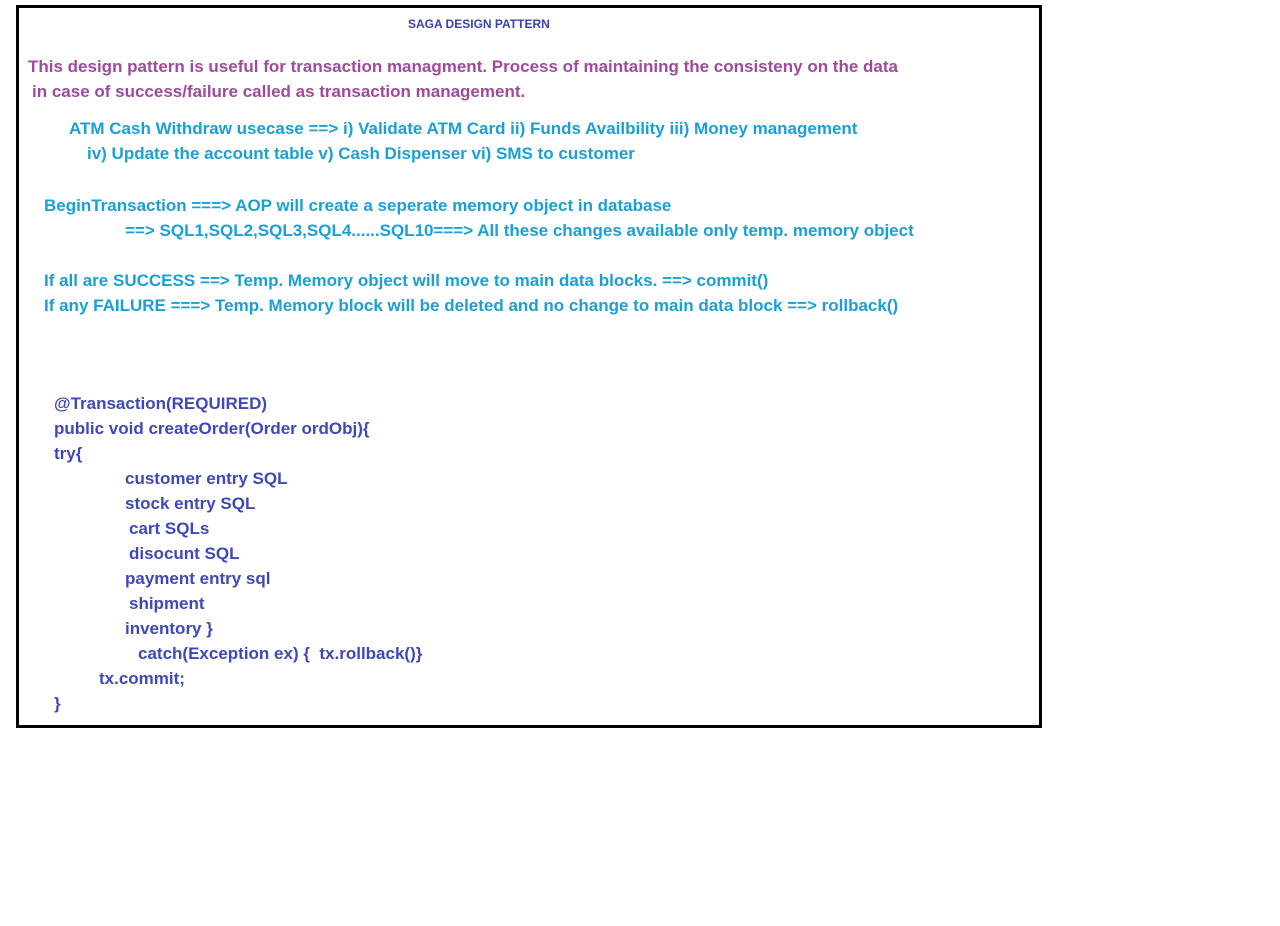 Image resolution: width=1280 pixels, height=926 pixels. What do you see at coordinates (142, 678) in the screenshot?
I see `code-commit: tx.commit;` at bounding box center [142, 678].